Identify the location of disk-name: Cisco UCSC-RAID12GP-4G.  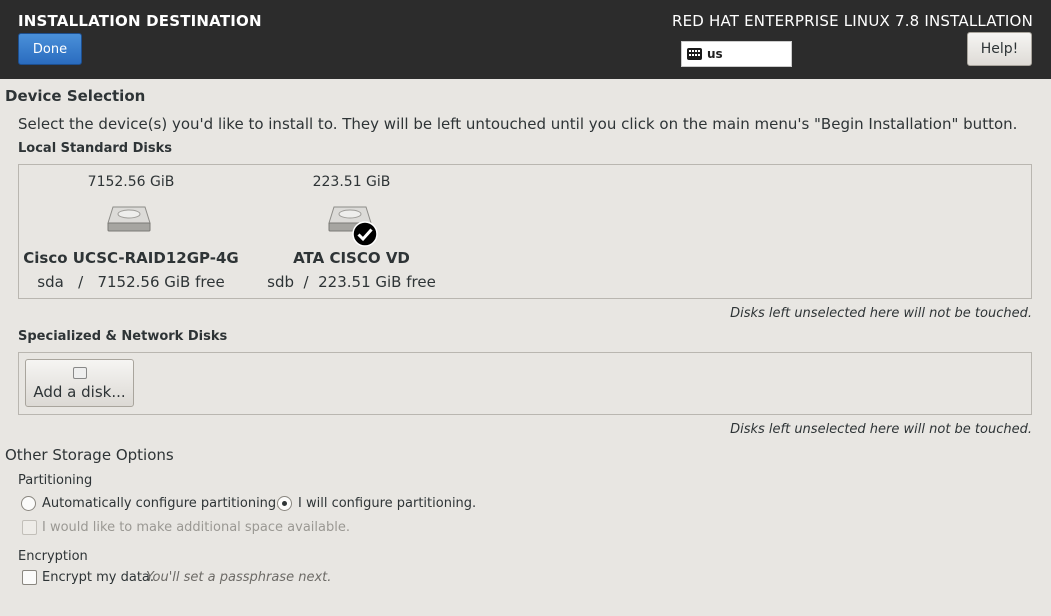
(131, 258).